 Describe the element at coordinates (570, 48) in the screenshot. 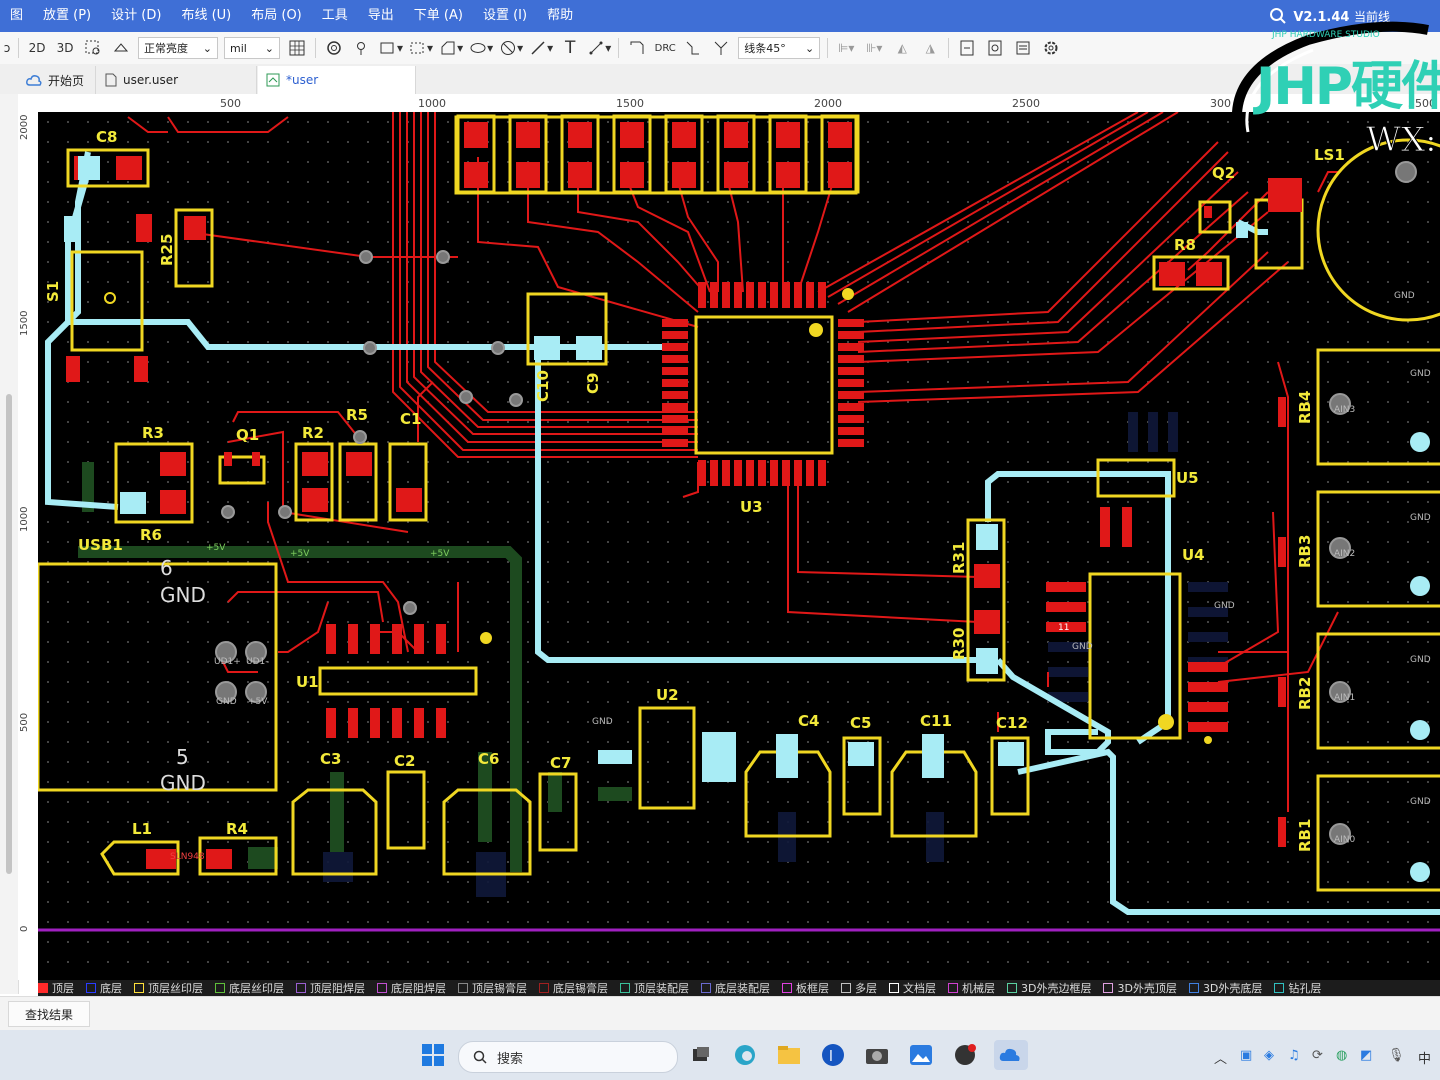

I see `text-icon: T` at that location.